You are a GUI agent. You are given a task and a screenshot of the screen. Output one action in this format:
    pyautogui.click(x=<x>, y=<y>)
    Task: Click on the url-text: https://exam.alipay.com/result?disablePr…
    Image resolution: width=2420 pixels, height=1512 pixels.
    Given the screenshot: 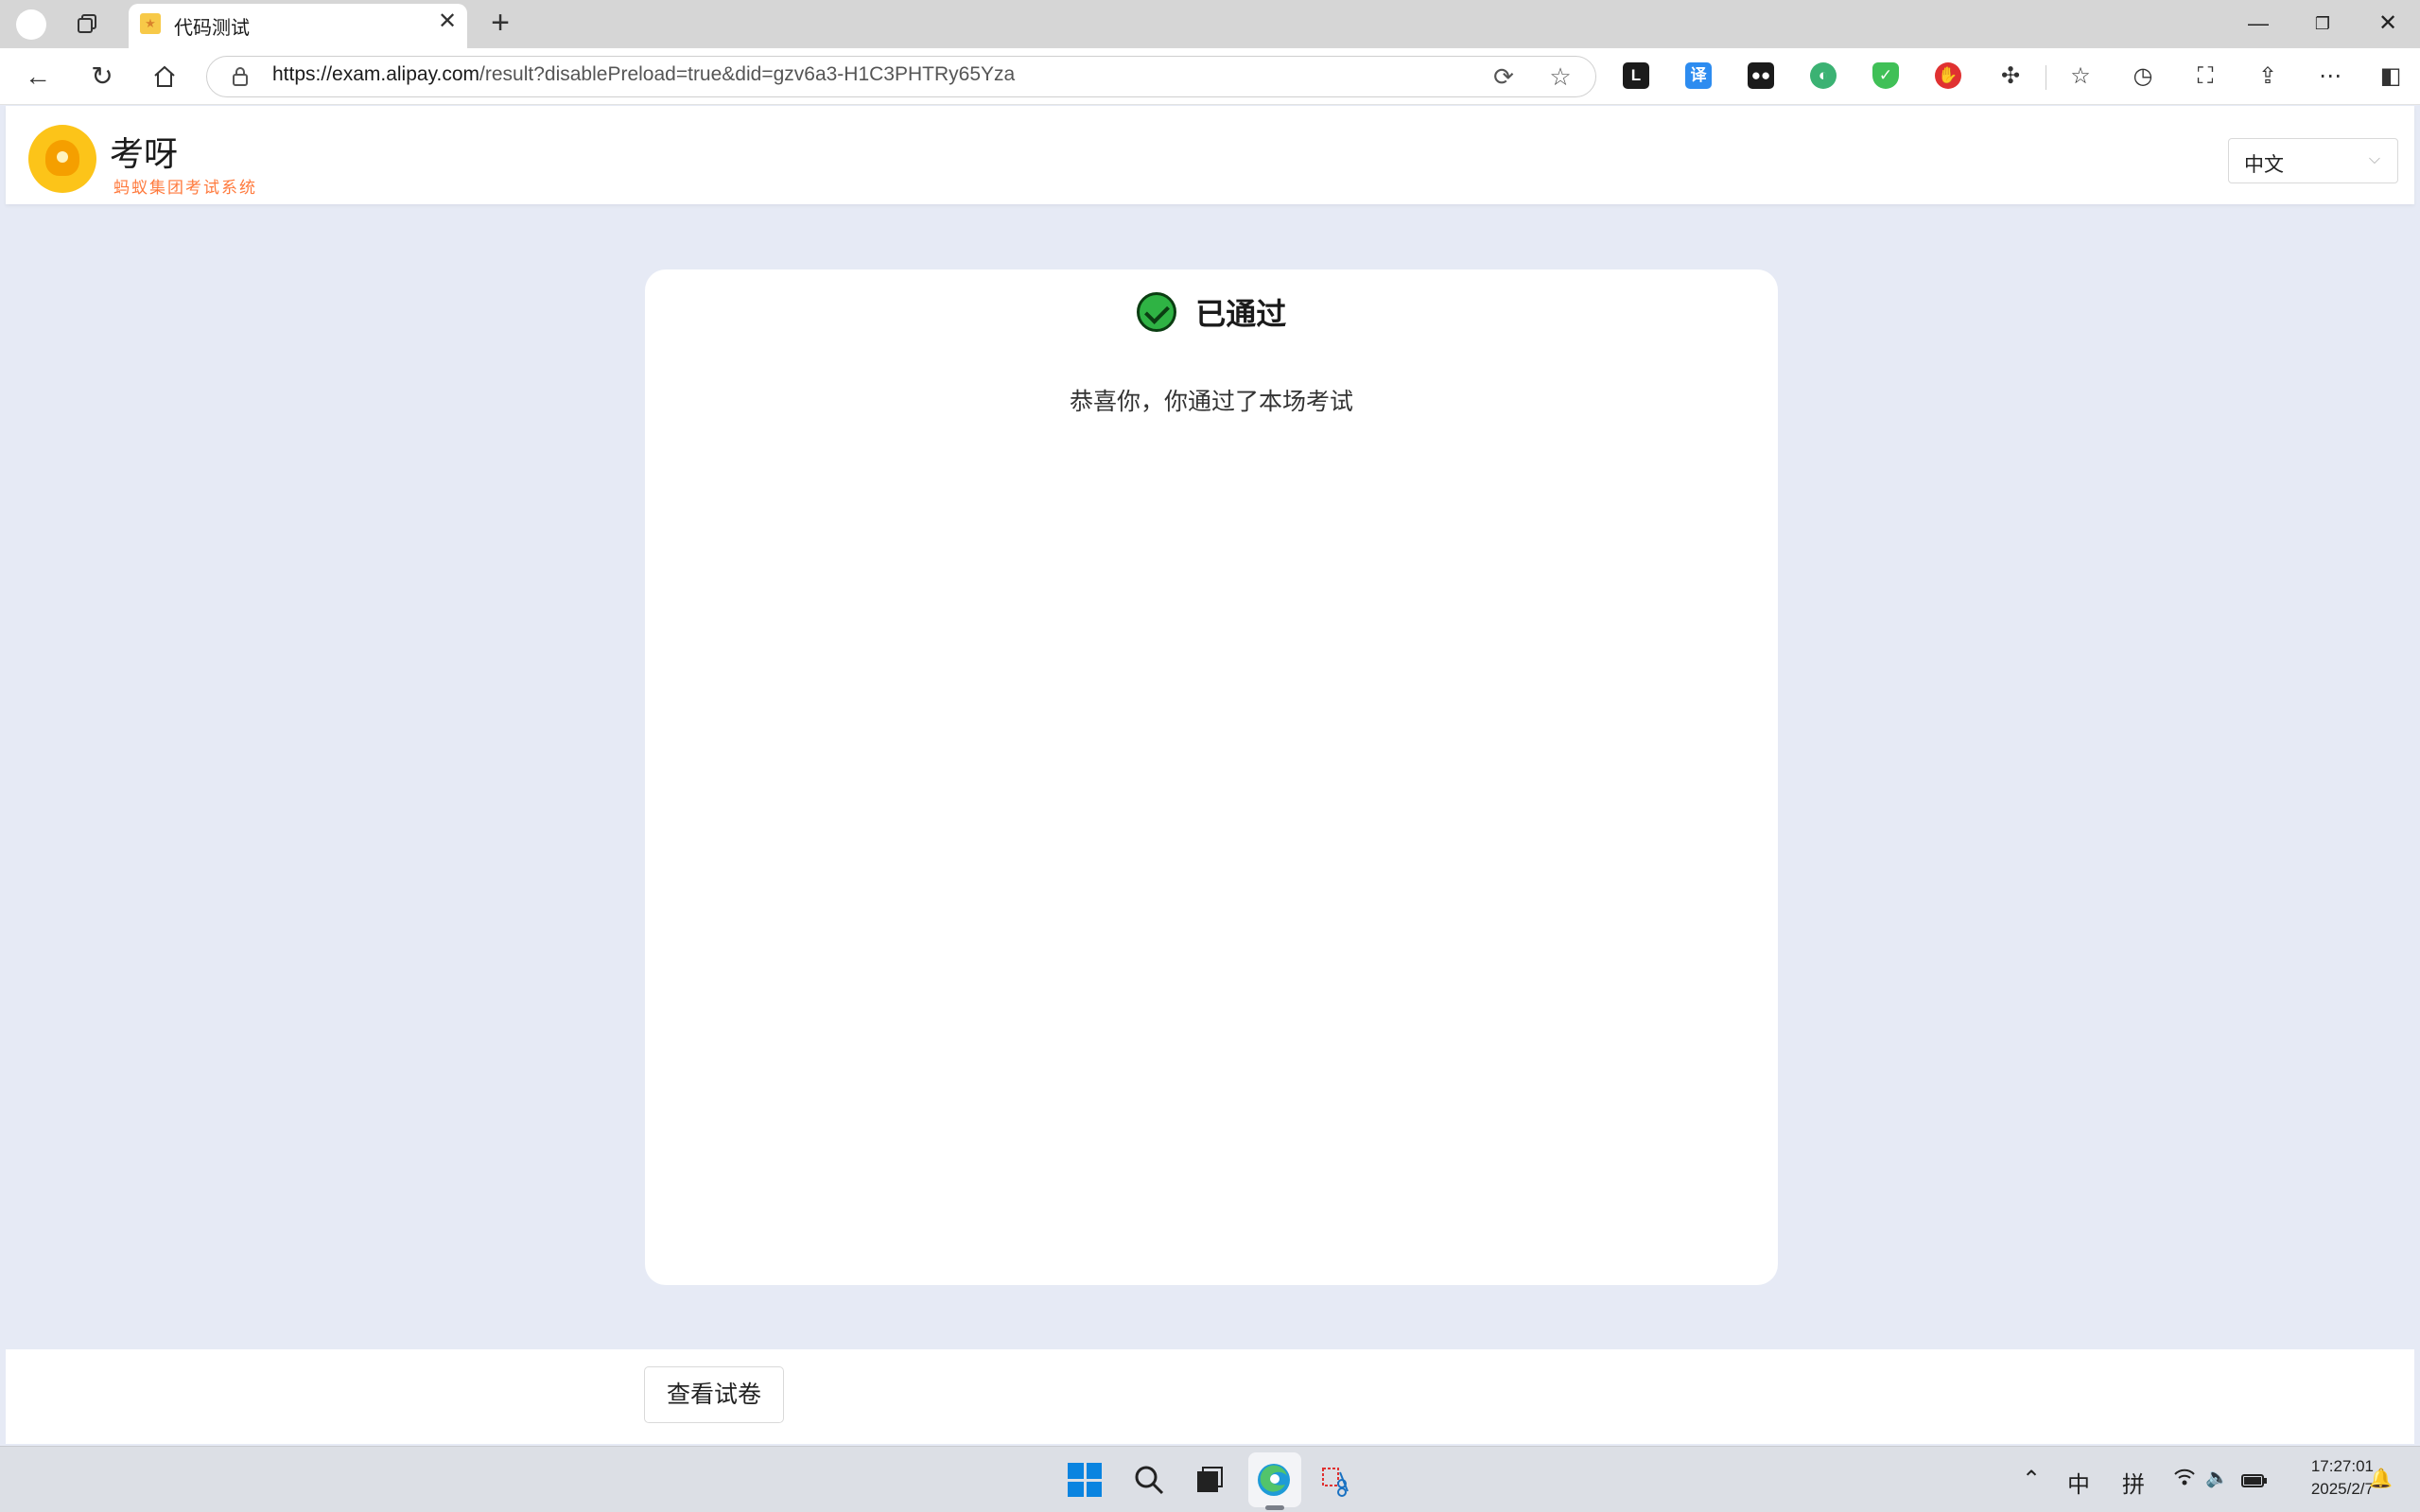 What is the action you would take?
    pyautogui.click(x=644, y=75)
    